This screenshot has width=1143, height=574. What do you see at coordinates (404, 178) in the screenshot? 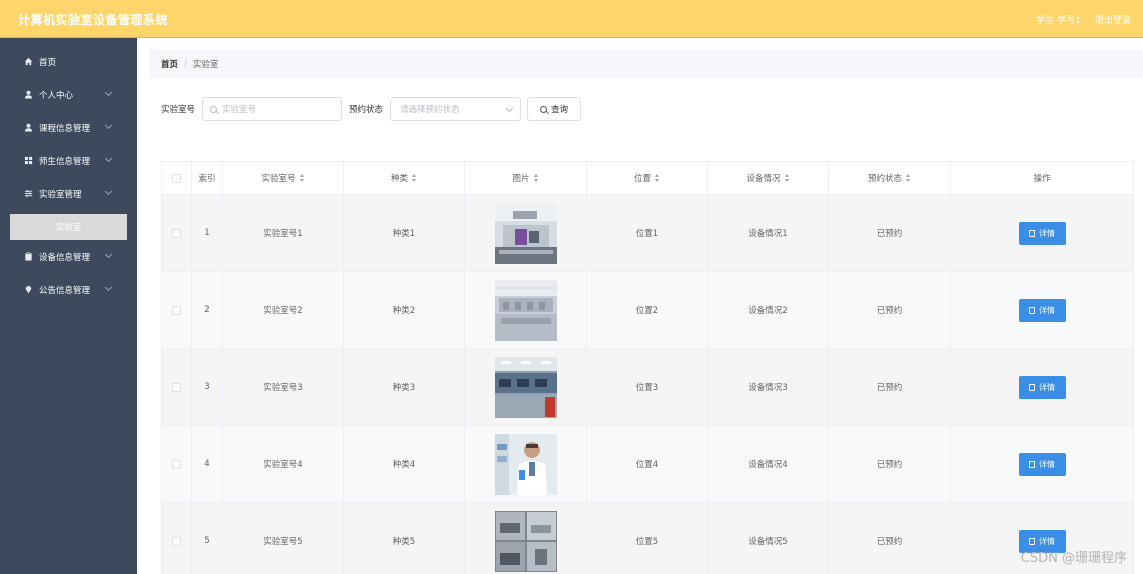
I see `header-kind: 种类` at bounding box center [404, 178].